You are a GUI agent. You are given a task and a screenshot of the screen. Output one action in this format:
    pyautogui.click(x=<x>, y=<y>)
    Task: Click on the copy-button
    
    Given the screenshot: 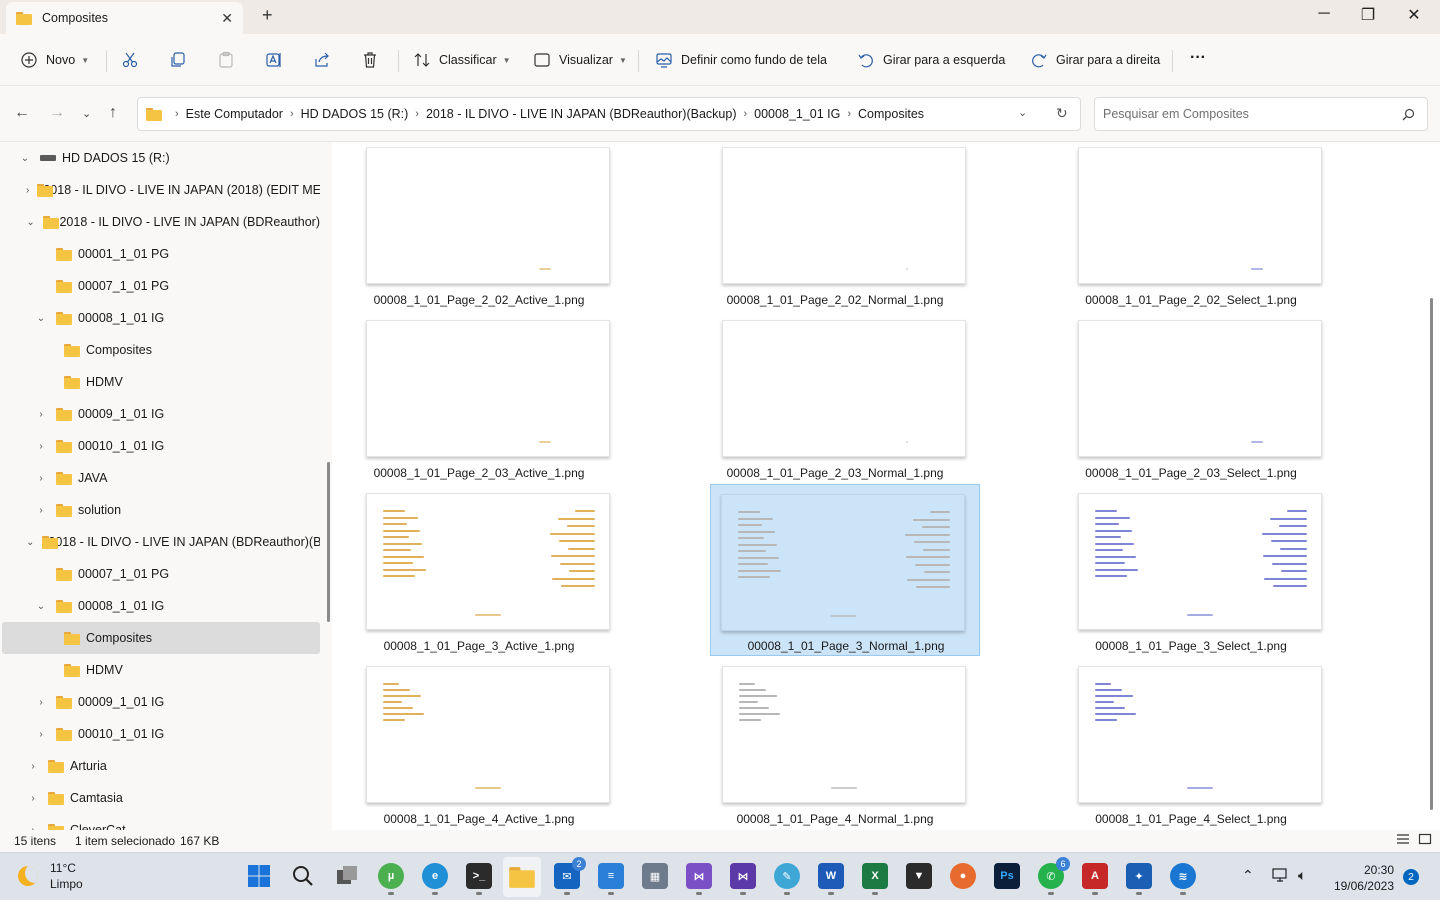 What is the action you would take?
    pyautogui.click(x=178, y=60)
    